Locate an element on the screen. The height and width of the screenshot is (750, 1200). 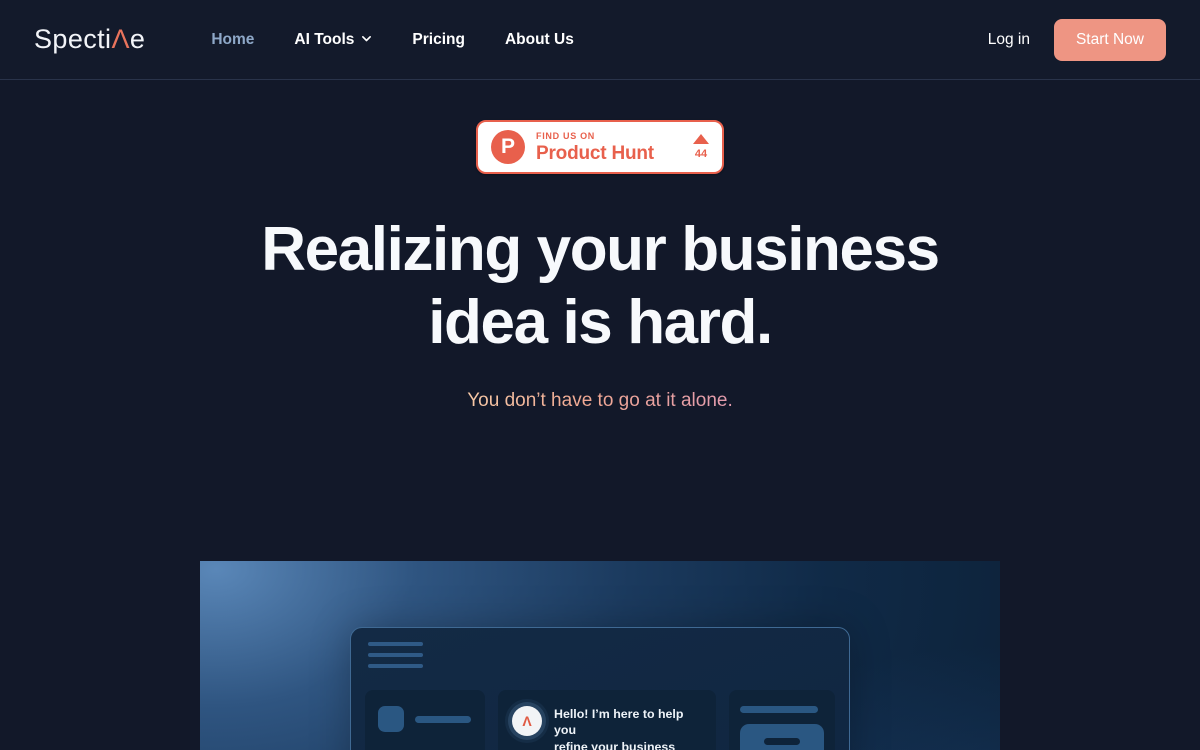
brand-logo: Specti Λe is located at coordinates (89, 39).